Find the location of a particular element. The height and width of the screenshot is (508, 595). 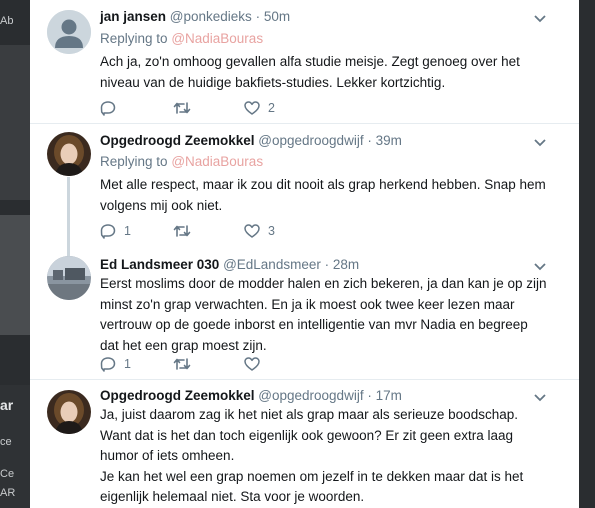

tweet-header: jan jansen @ponkedieks · 50m is located at coordinates (195, 17).